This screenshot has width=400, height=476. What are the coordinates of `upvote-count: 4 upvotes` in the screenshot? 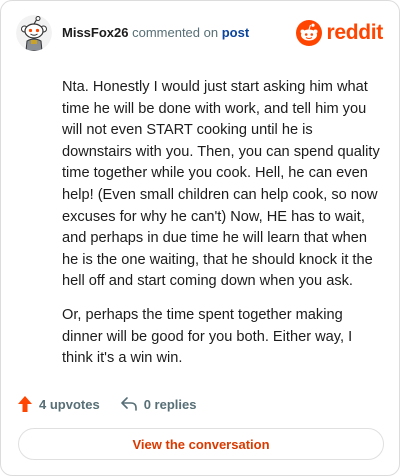 It's located at (69, 404).